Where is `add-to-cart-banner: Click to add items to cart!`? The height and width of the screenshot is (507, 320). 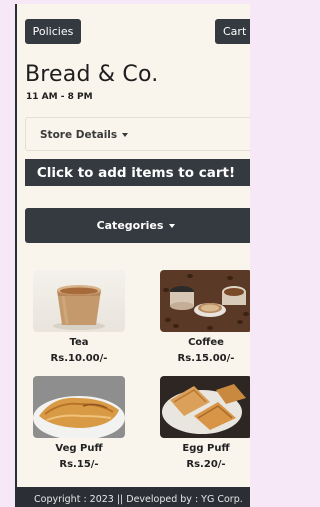
add-to-cart-banner: Click to add items to cart! is located at coordinates (137, 172).